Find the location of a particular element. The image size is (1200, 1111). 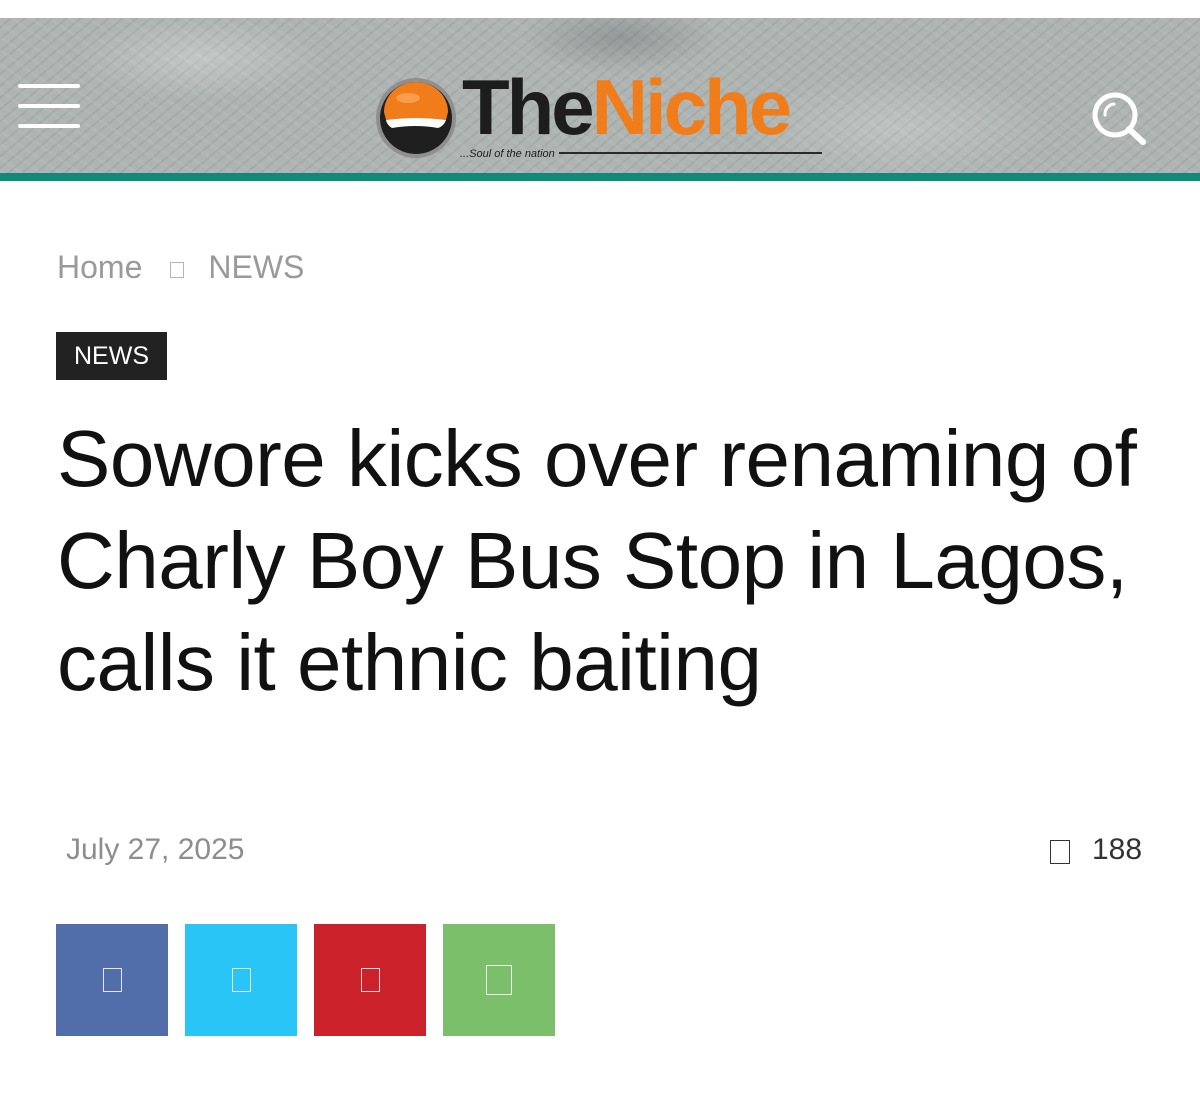

whatsapp-share-button is located at coordinates (499, 980).